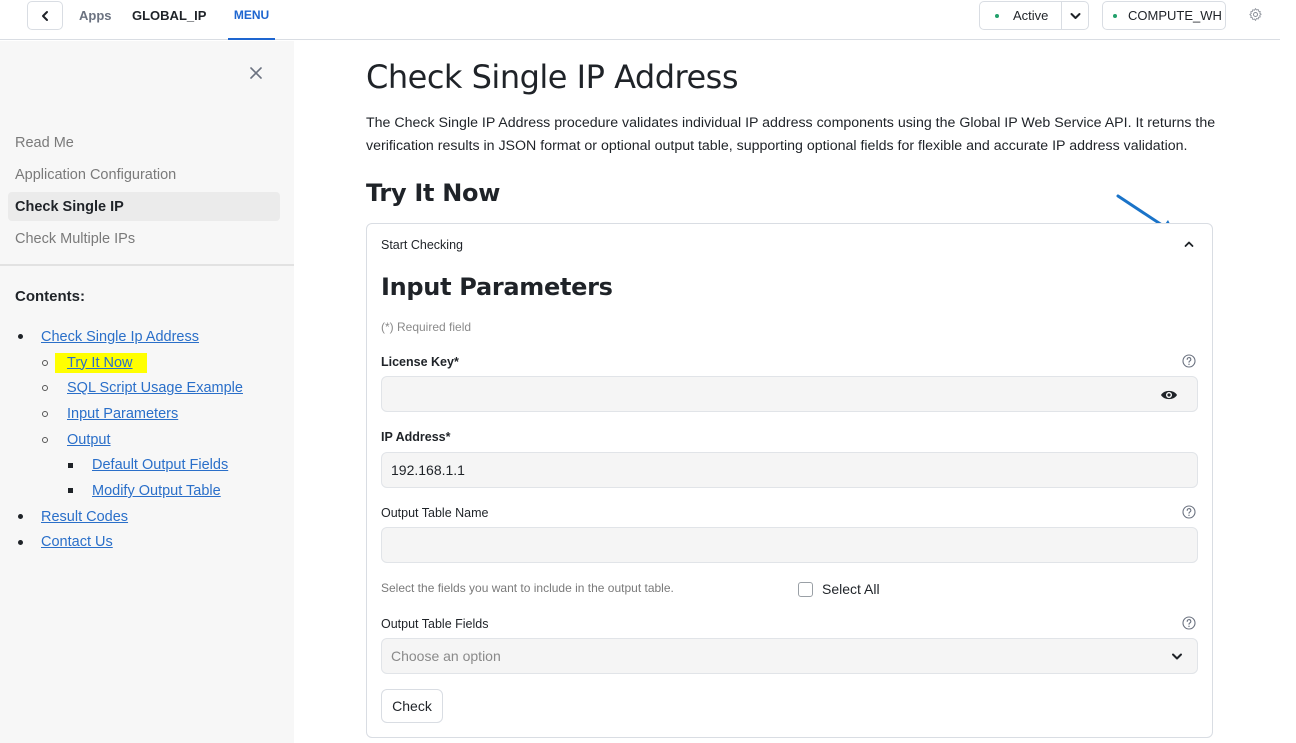 Image resolution: width=1296 pixels, height=743 pixels. I want to click on warehouse-status-dot-icon, so click(1115, 15).